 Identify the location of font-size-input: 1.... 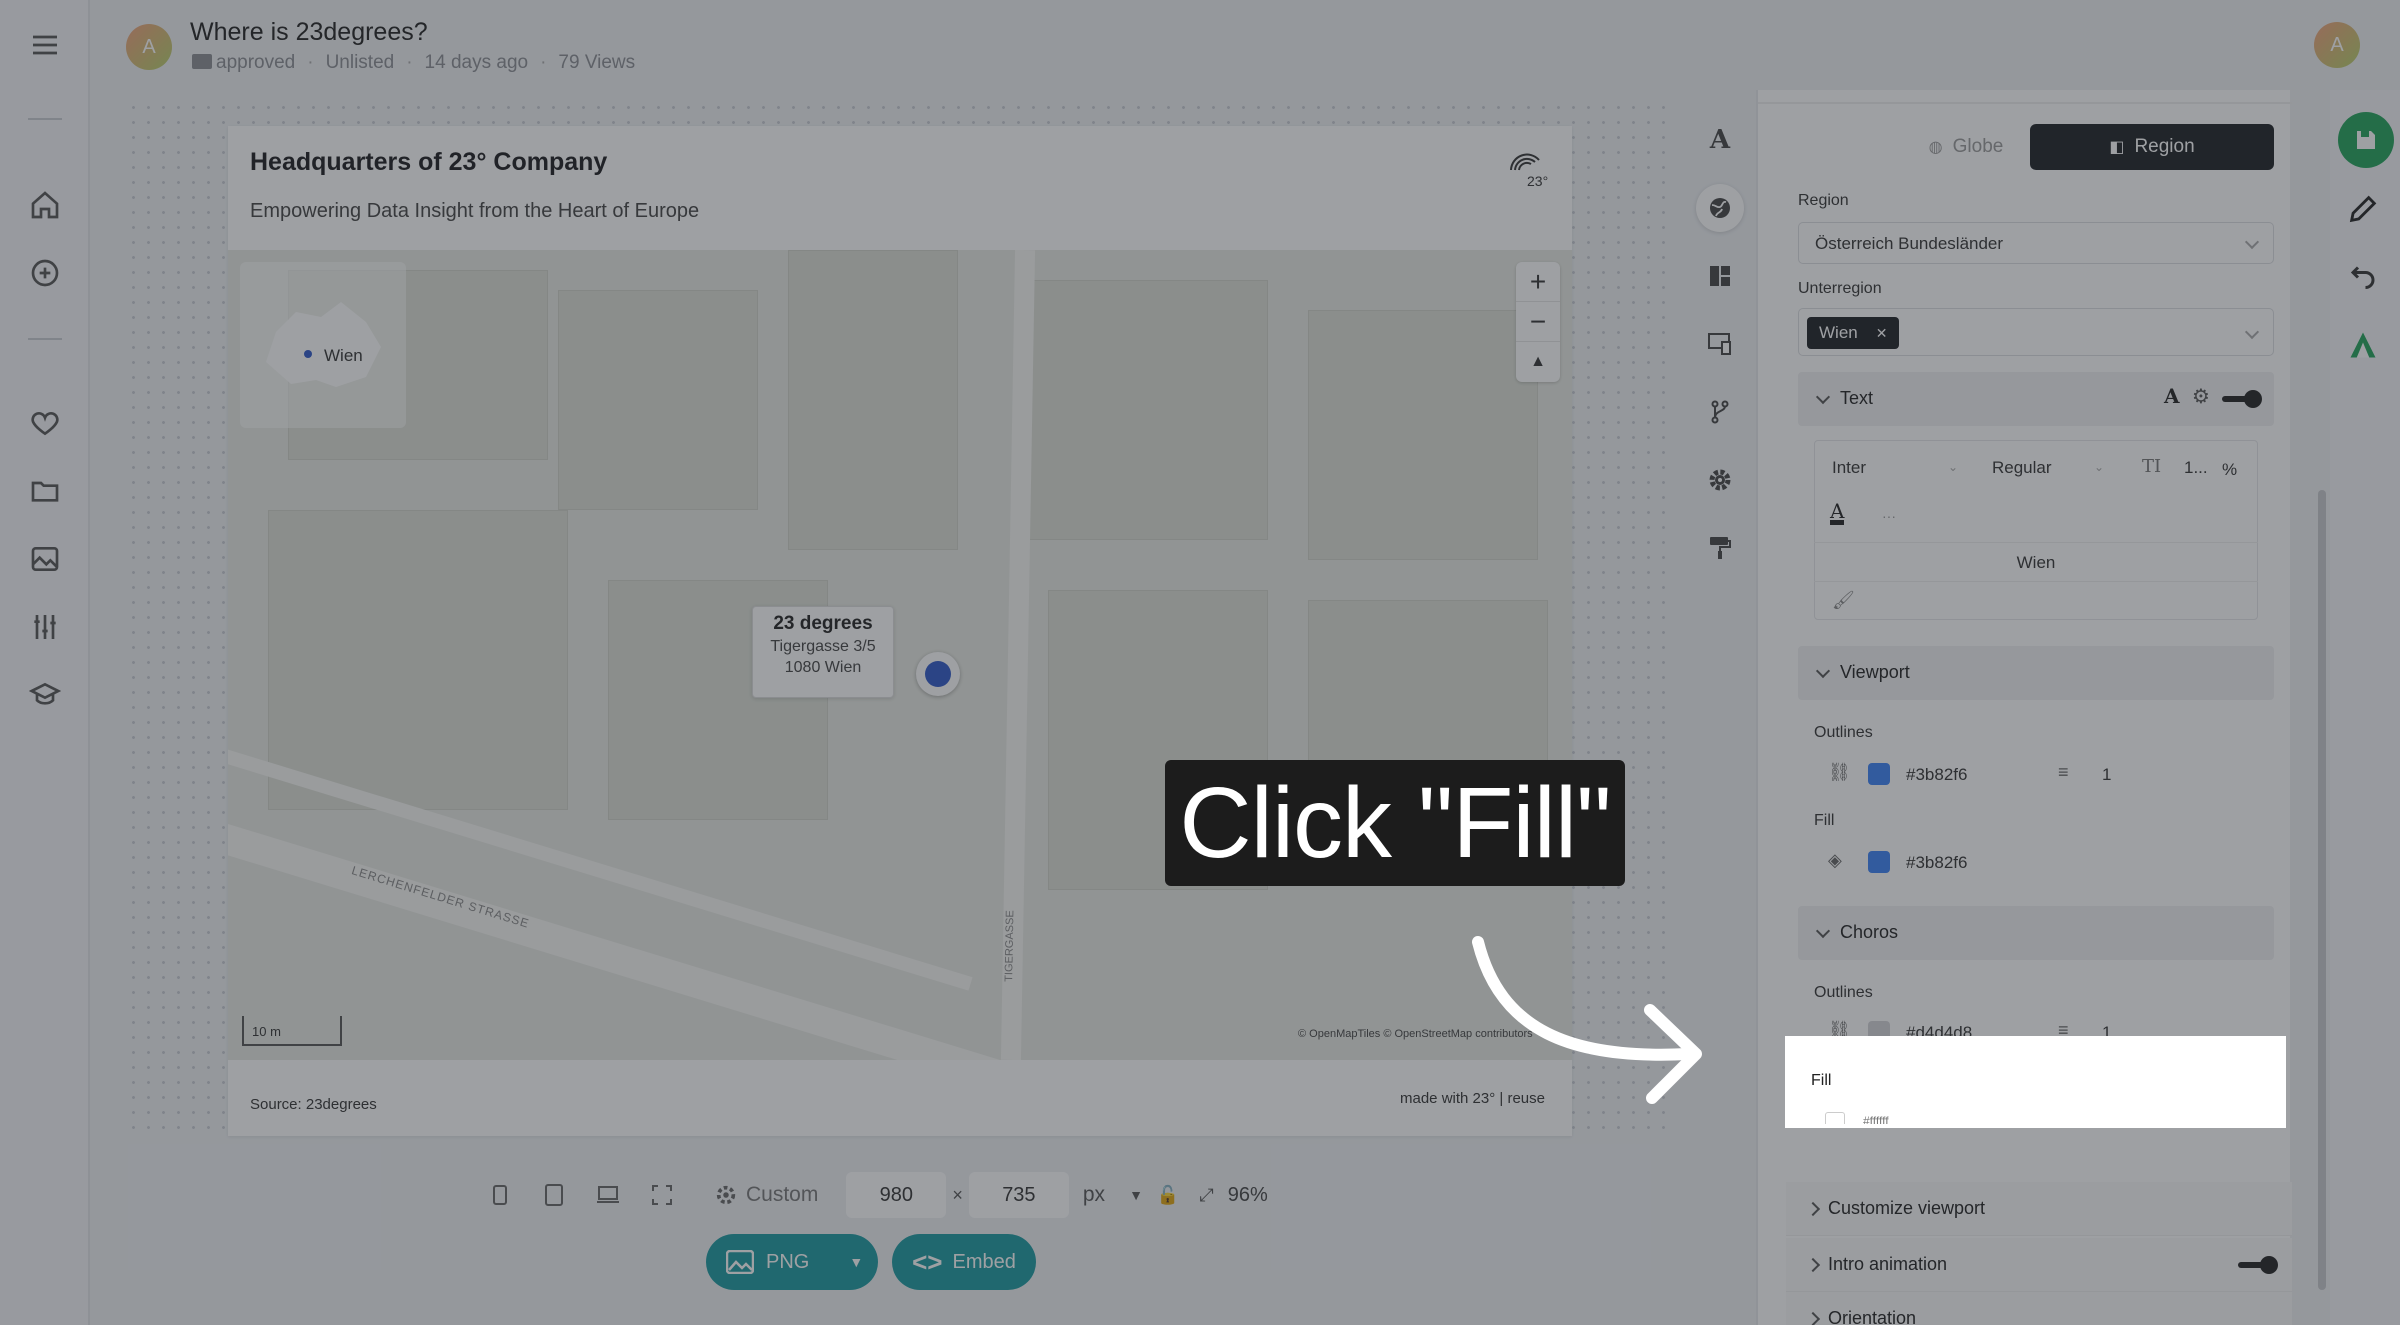
(2196, 468).